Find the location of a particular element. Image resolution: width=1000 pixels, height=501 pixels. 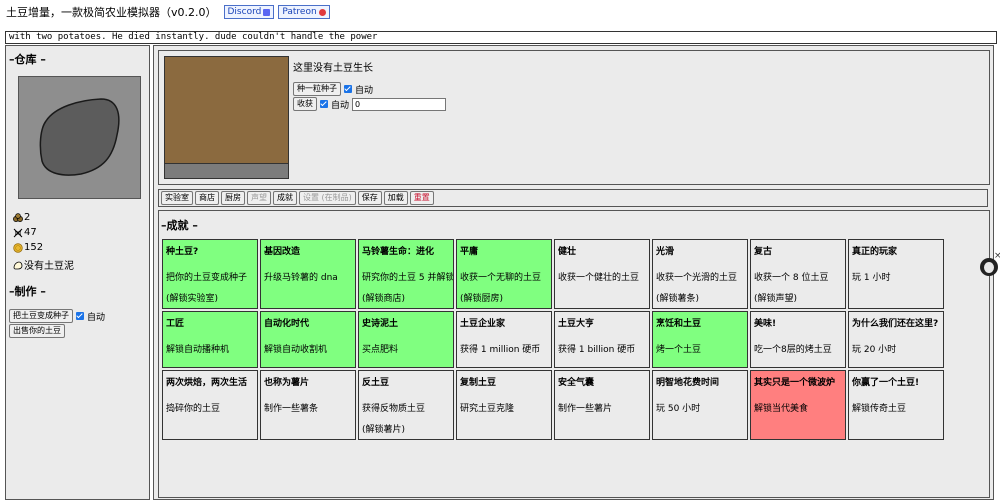

achievement-unlock: (解锁商店) is located at coordinates (384, 299).